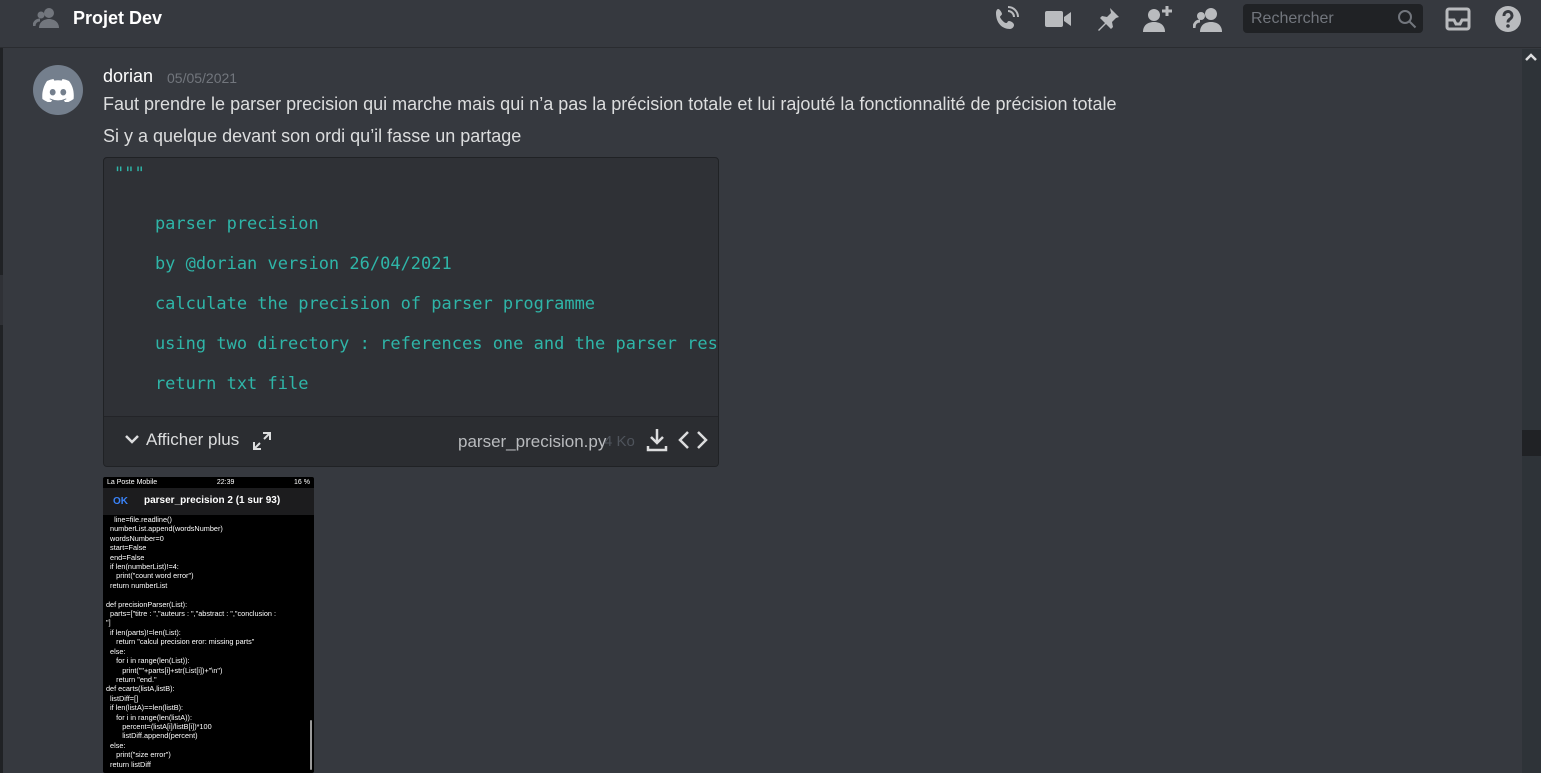  What do you see at coordinates (118, 18) in the screenshot?
I see `channel-title: Projet Dev` at bounding box center [118, 18].